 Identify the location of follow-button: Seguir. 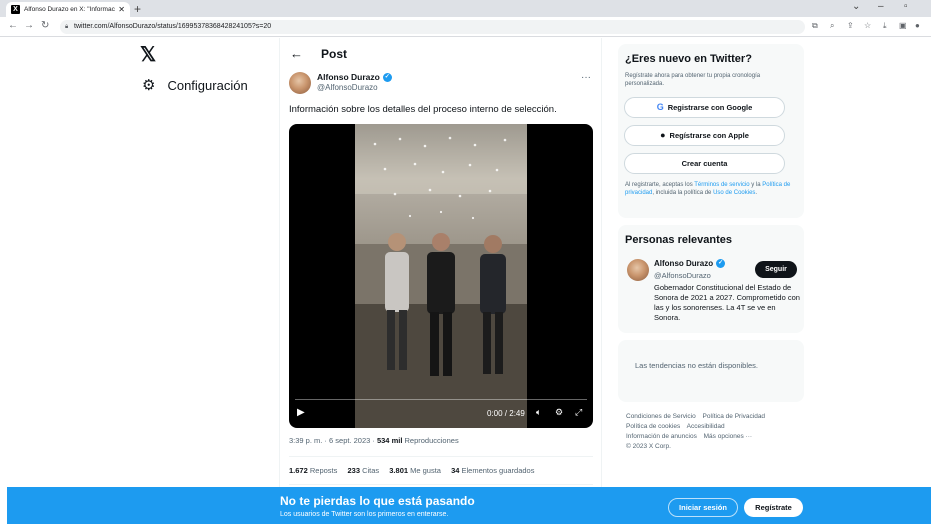
(776, 269).